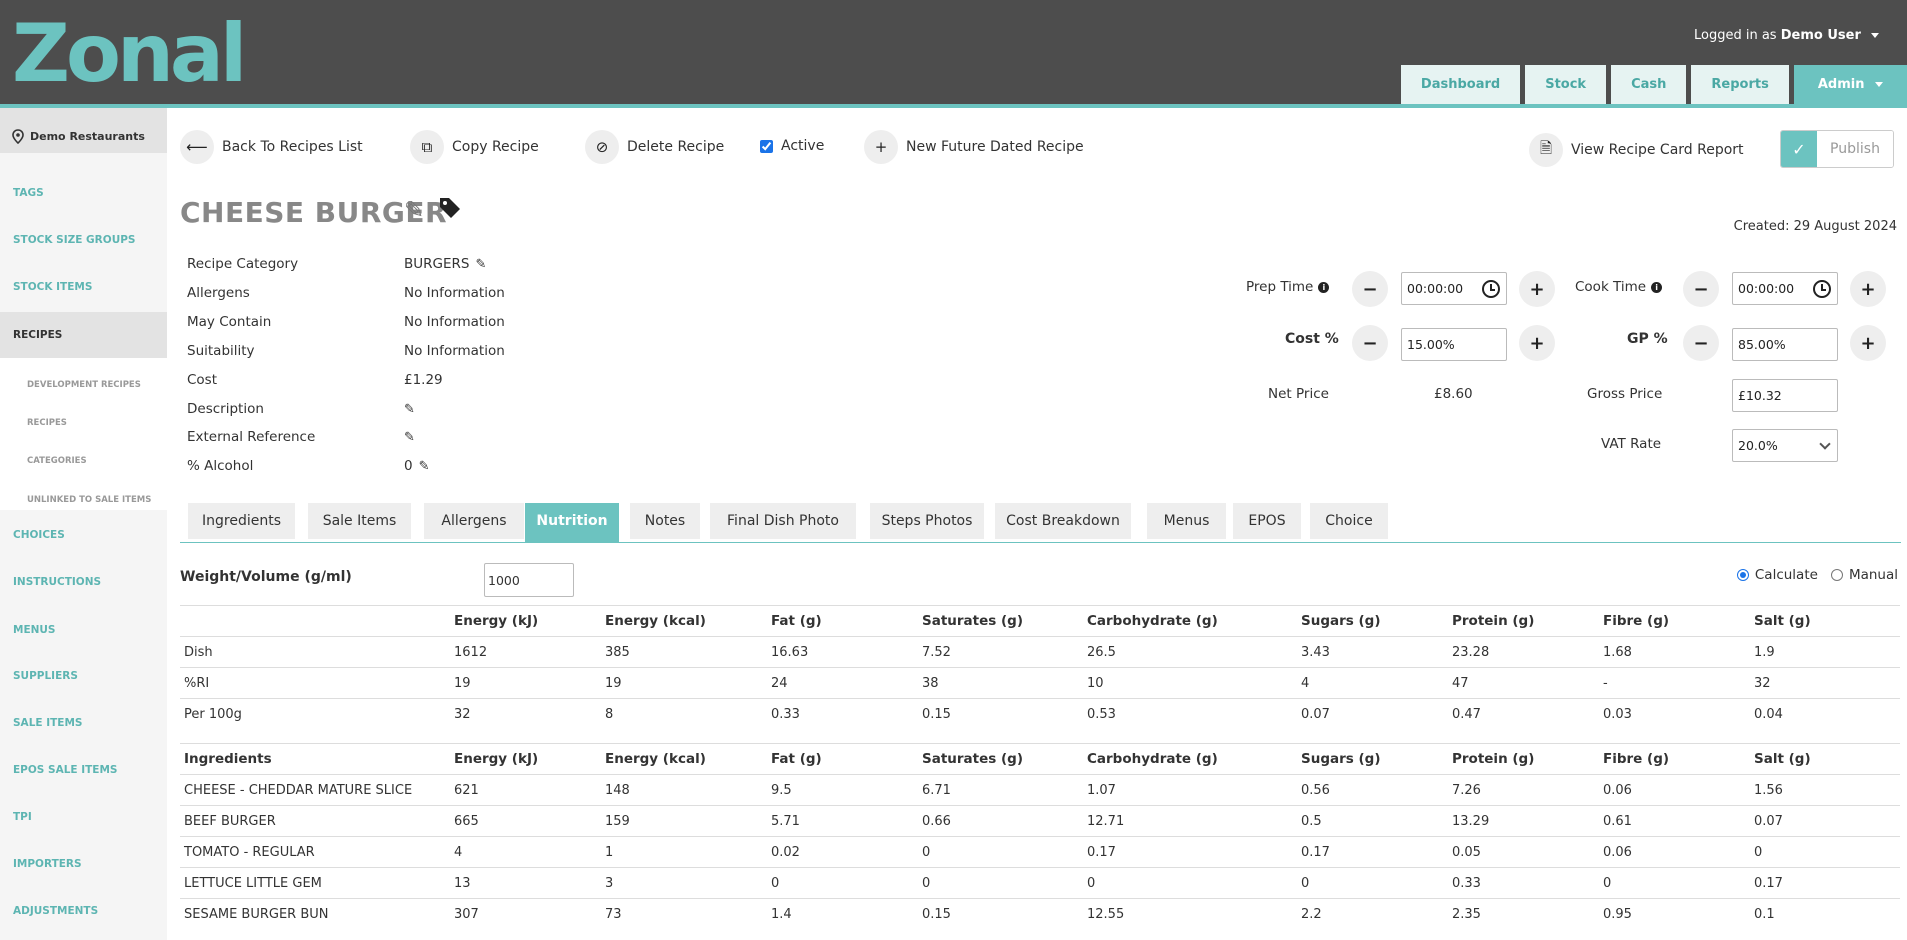 Image resolution: width=1907 pixels, height=940 pixels. Describe the element at coordinates (83, 817) in the screenshot. I see `sidebar-item-tpi: TPI` at that location.